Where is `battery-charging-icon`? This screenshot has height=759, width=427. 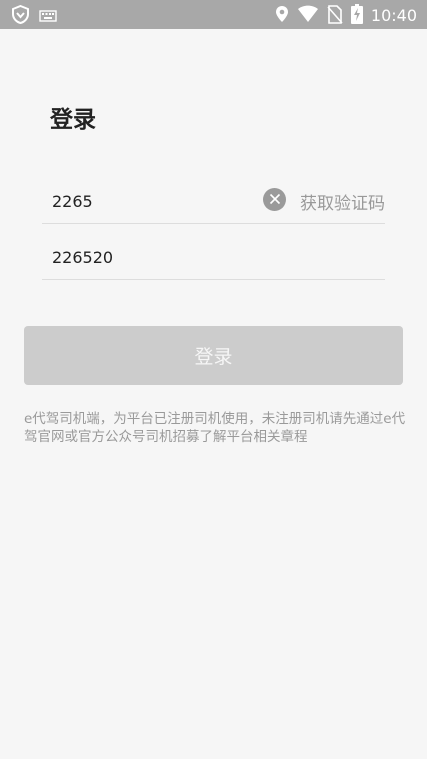
battery-charging-icon is located at coordinates (356, 16).